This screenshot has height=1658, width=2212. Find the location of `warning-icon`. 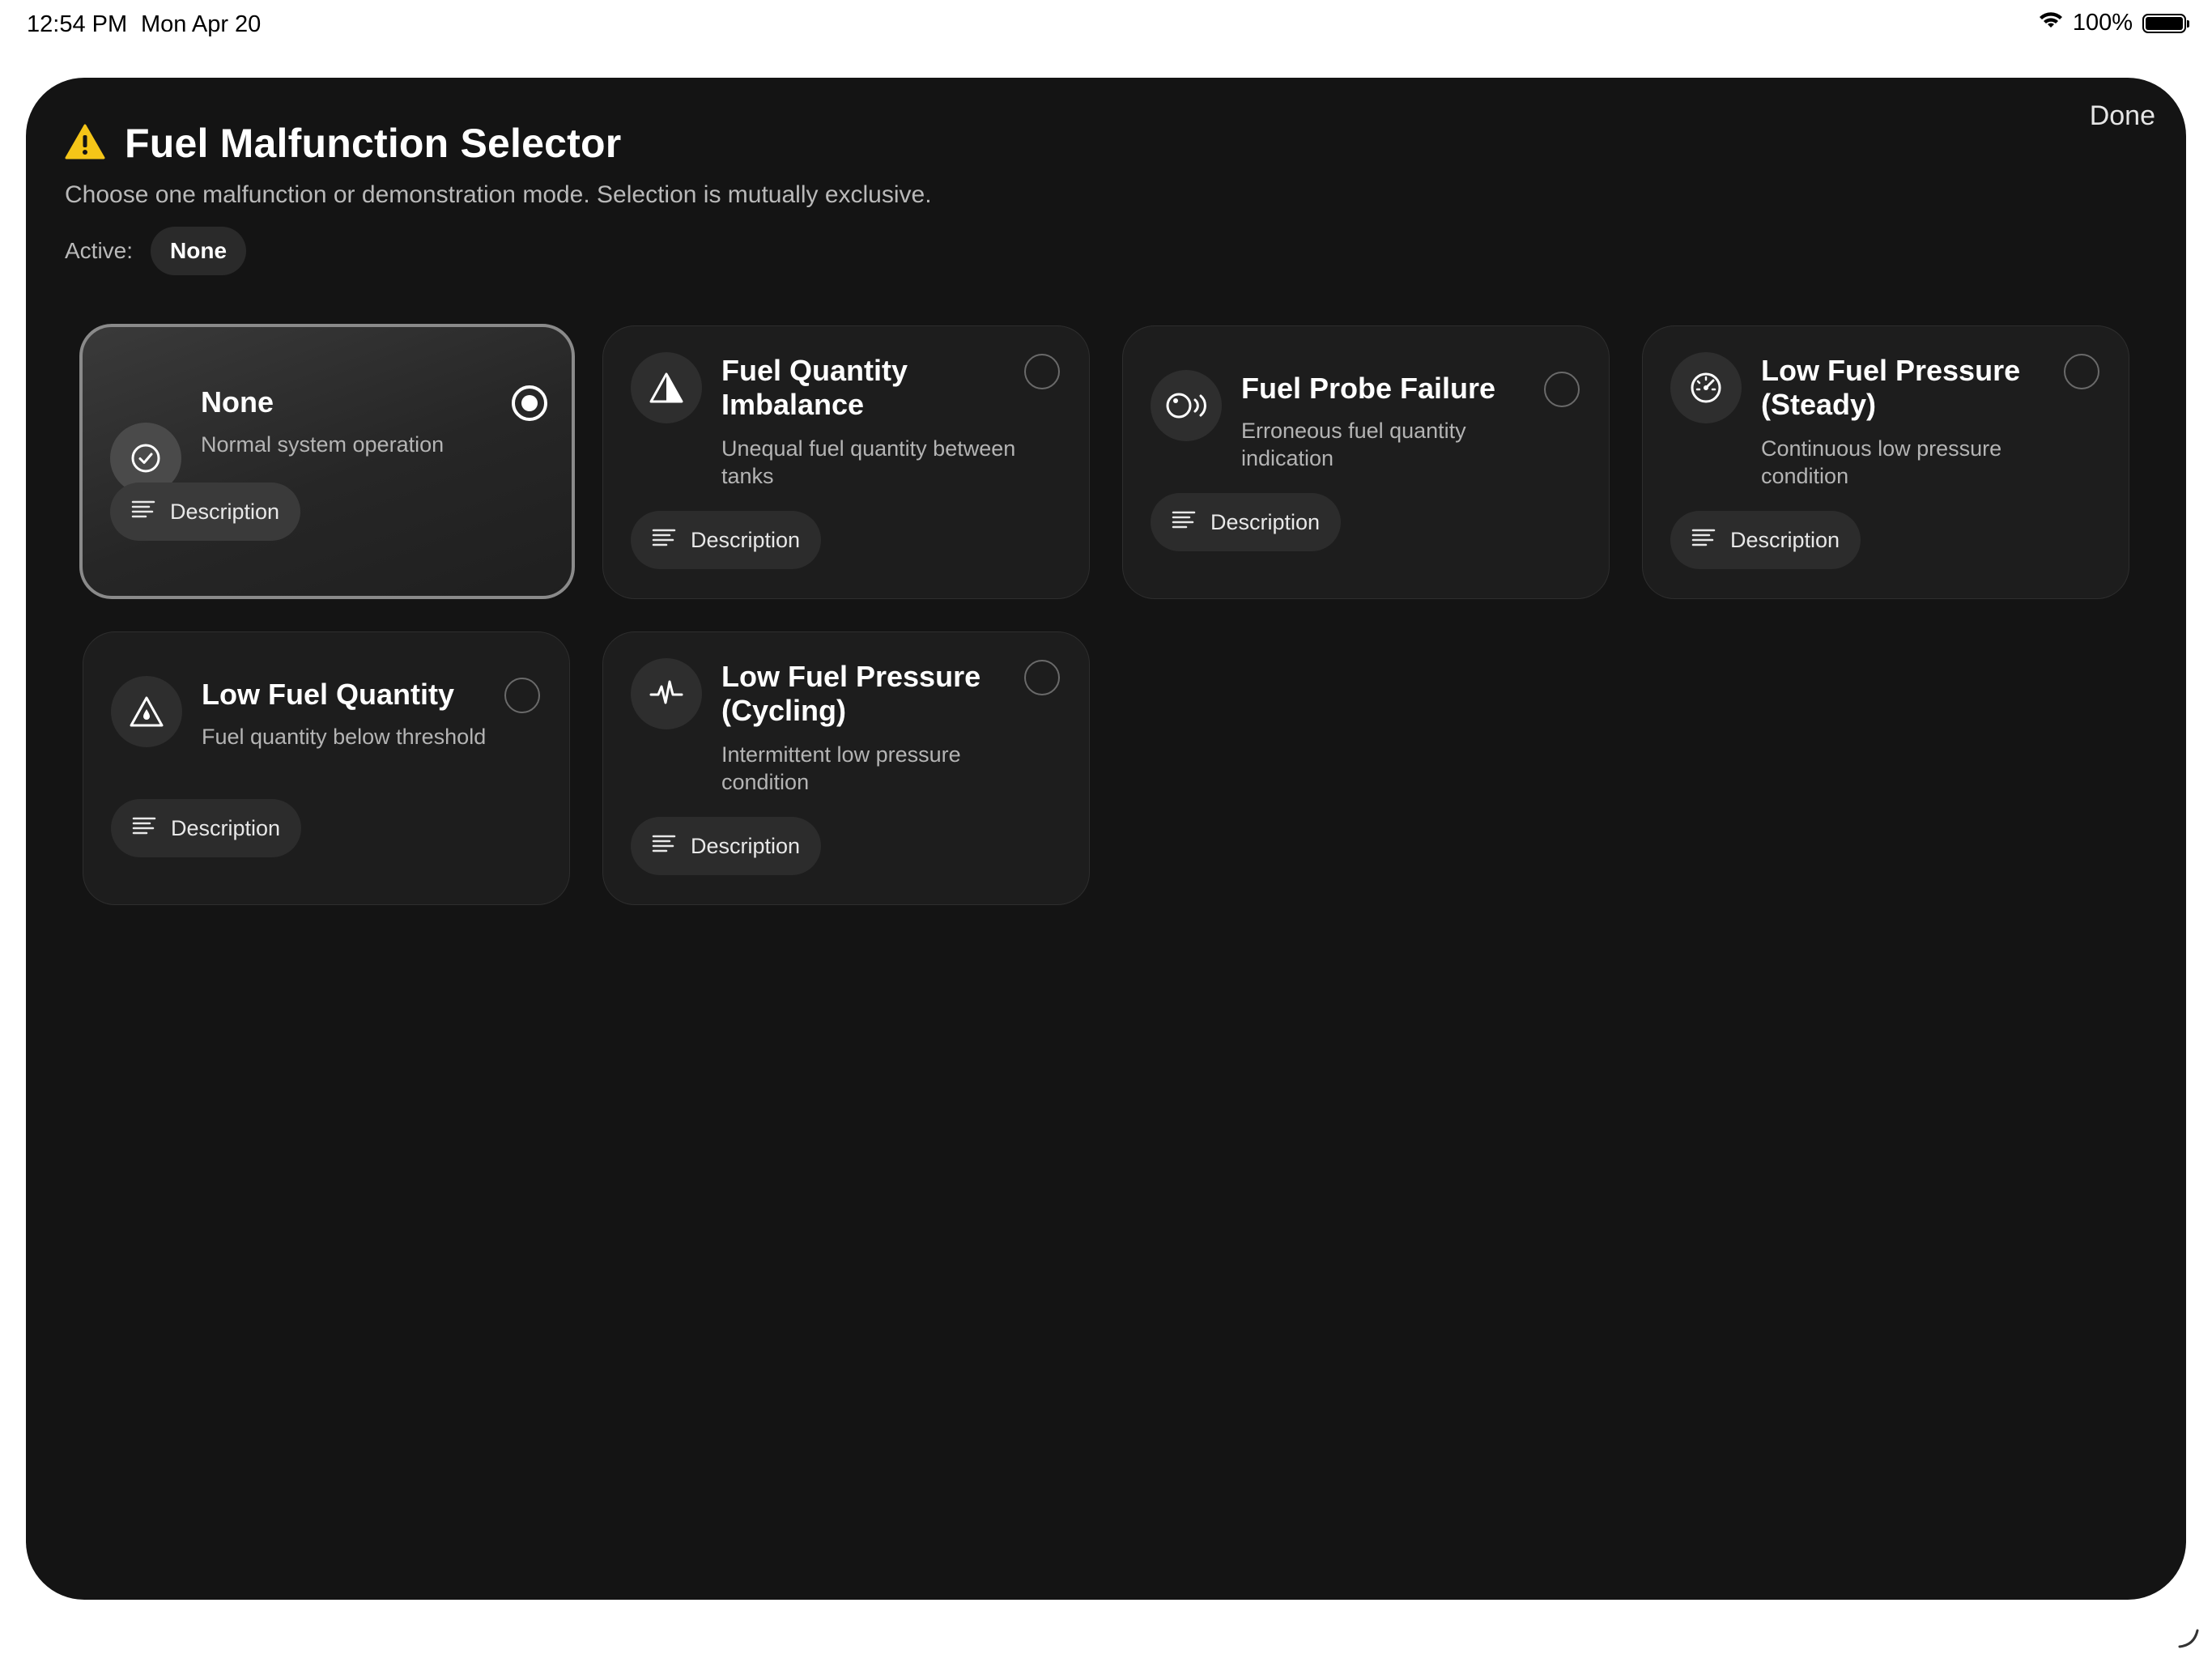

warning-icon is located at coordinates (85, 144).